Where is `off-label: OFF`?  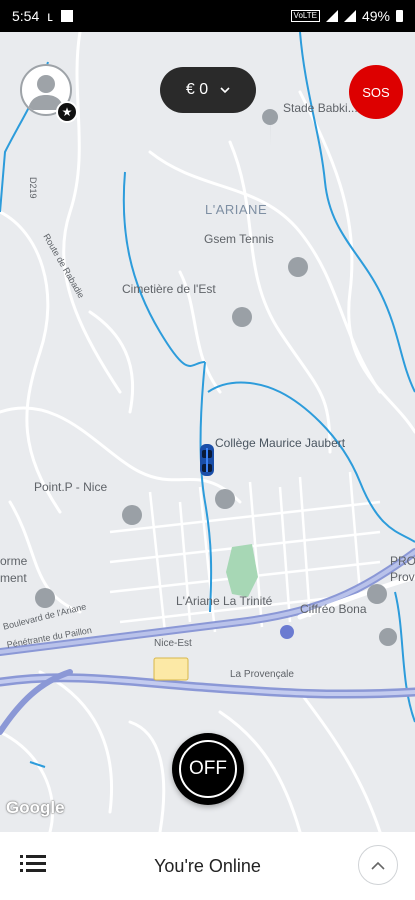
off-label: OFF is located at coordinates (208, 768).